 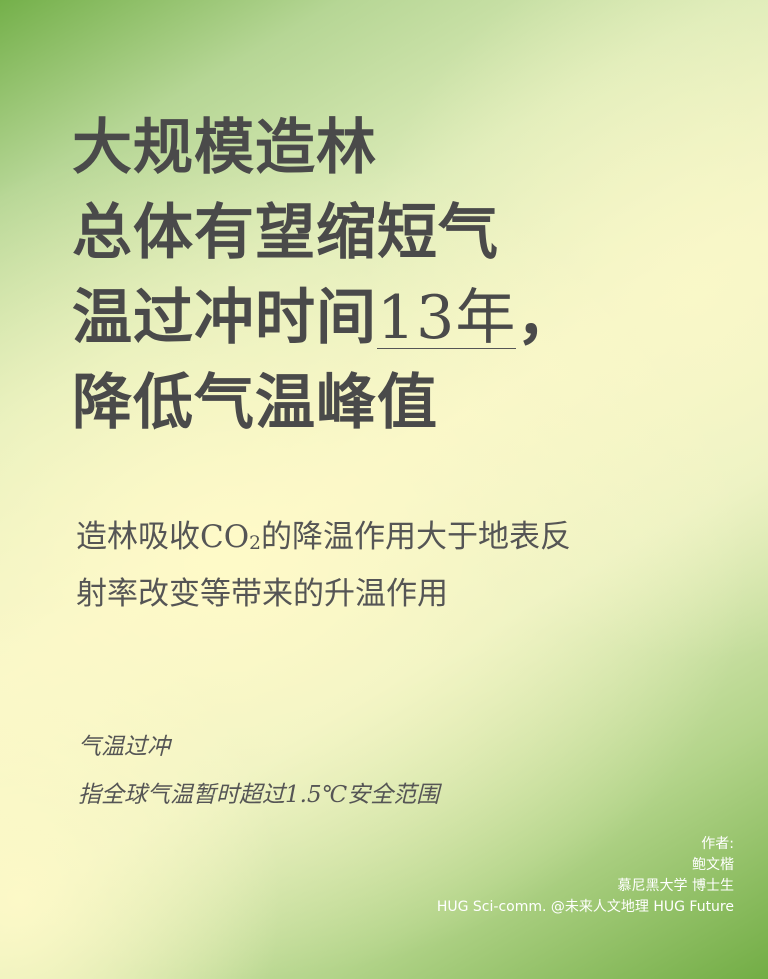 I want to click on headline-line-2: 总体有望缩短气, so click(x=285, y=233).